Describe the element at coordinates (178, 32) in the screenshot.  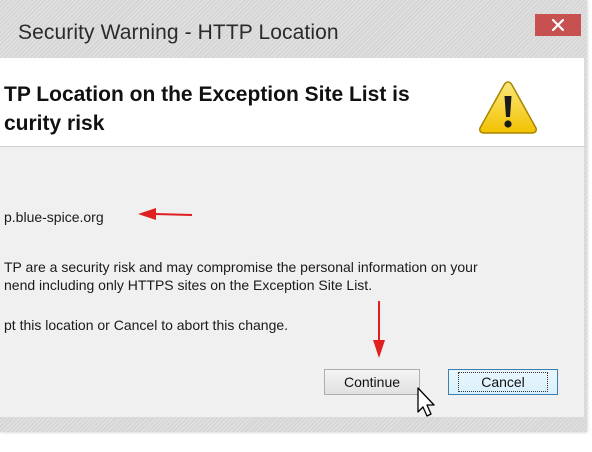
I see `window-title: Security Warning - HTTP Location` at that location.